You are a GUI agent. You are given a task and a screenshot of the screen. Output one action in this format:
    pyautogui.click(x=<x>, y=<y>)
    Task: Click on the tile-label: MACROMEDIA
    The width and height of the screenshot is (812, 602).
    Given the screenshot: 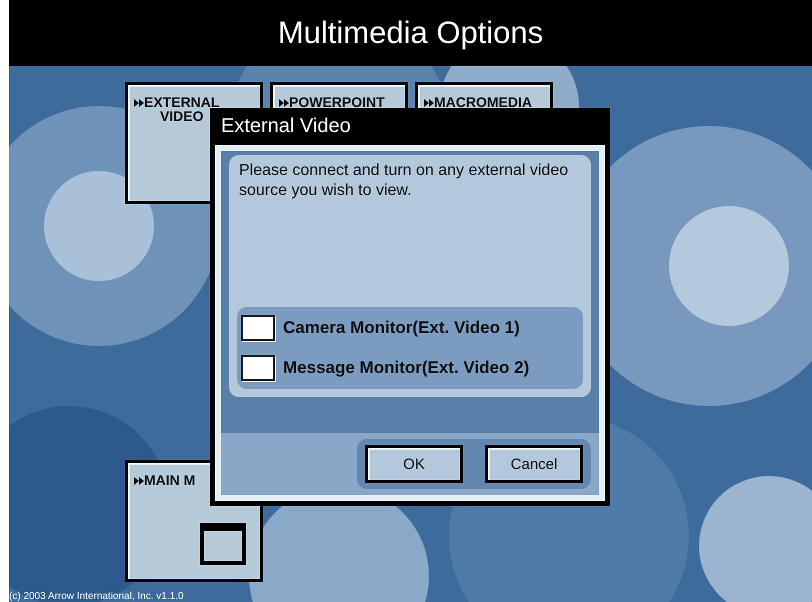 What is the action you would take?
    pyautogui.click(x=483, y=102)
    